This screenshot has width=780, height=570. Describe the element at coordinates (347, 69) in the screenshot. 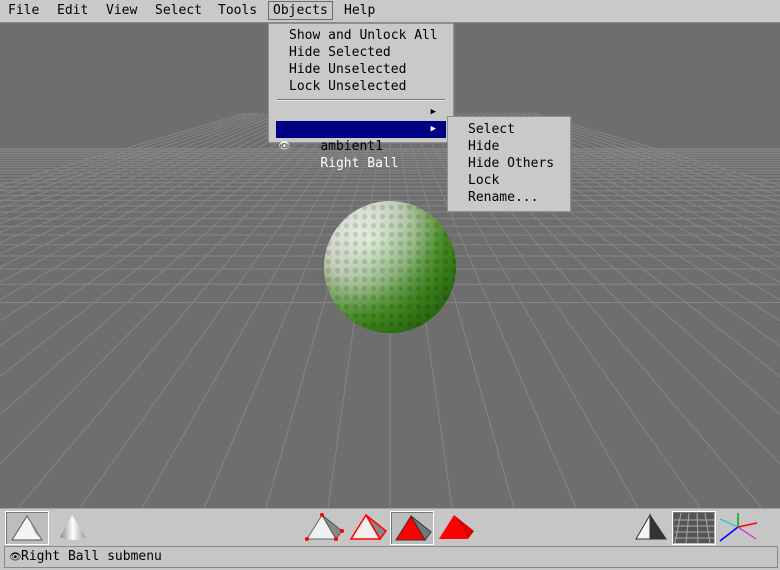

I see `hide-unselected-item: Hide Unselected` at that location.